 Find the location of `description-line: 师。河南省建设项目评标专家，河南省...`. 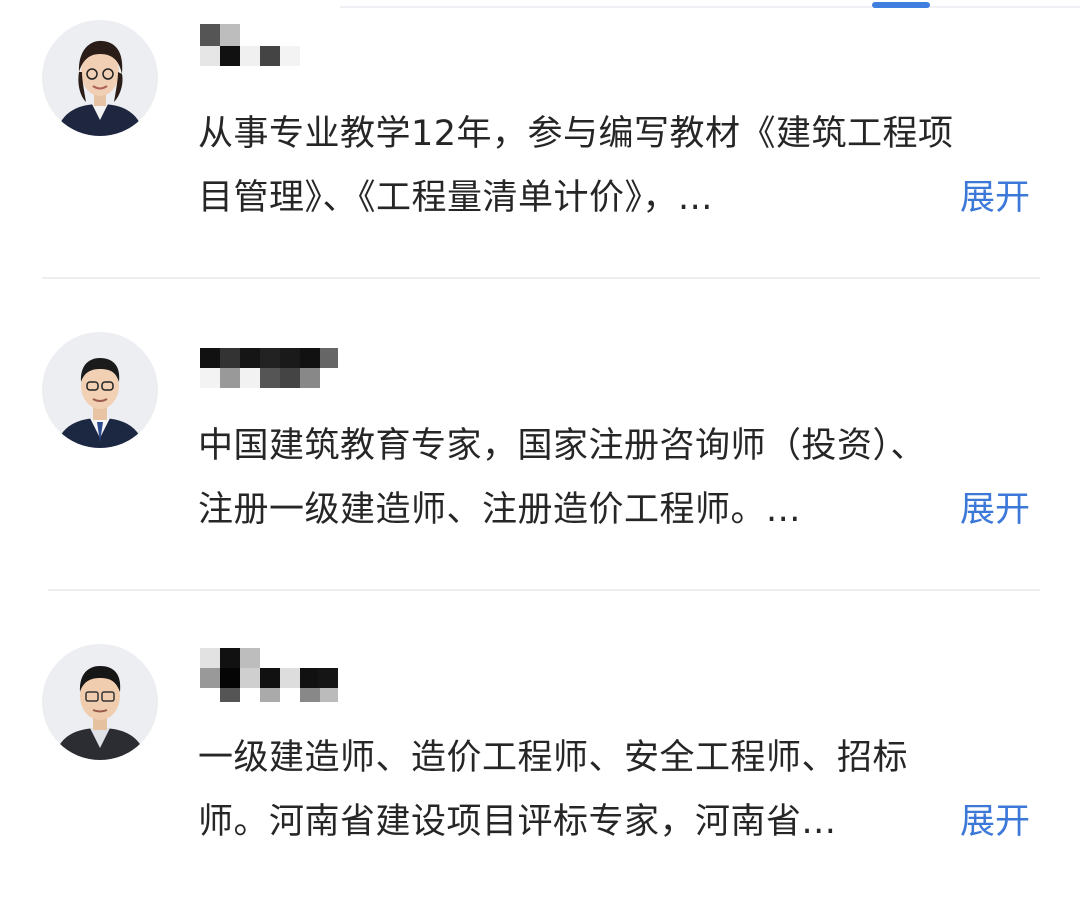

description-line: 师。河南省建设项目评标专家，河南省... is located at coordinates (517, 822).